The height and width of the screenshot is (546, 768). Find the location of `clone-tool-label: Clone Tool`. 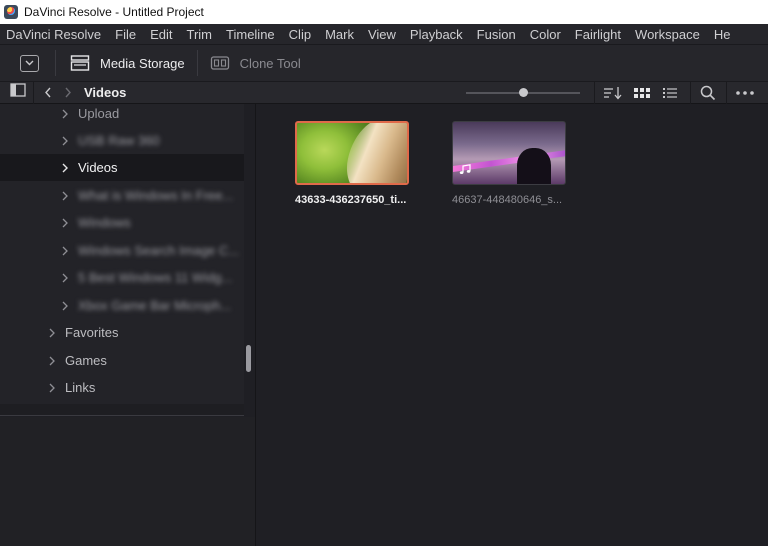

clone-tool-label: Clone Tool is located at coordinates (270, 63).